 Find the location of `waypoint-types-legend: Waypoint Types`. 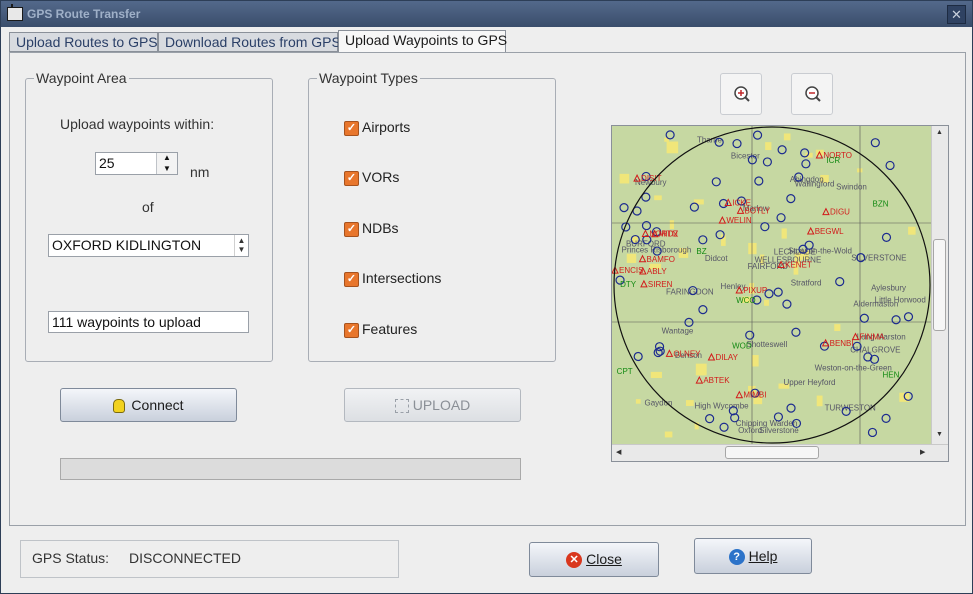

waypoint-types-legend: Waypoint Types is located at coordinates (368, 78).